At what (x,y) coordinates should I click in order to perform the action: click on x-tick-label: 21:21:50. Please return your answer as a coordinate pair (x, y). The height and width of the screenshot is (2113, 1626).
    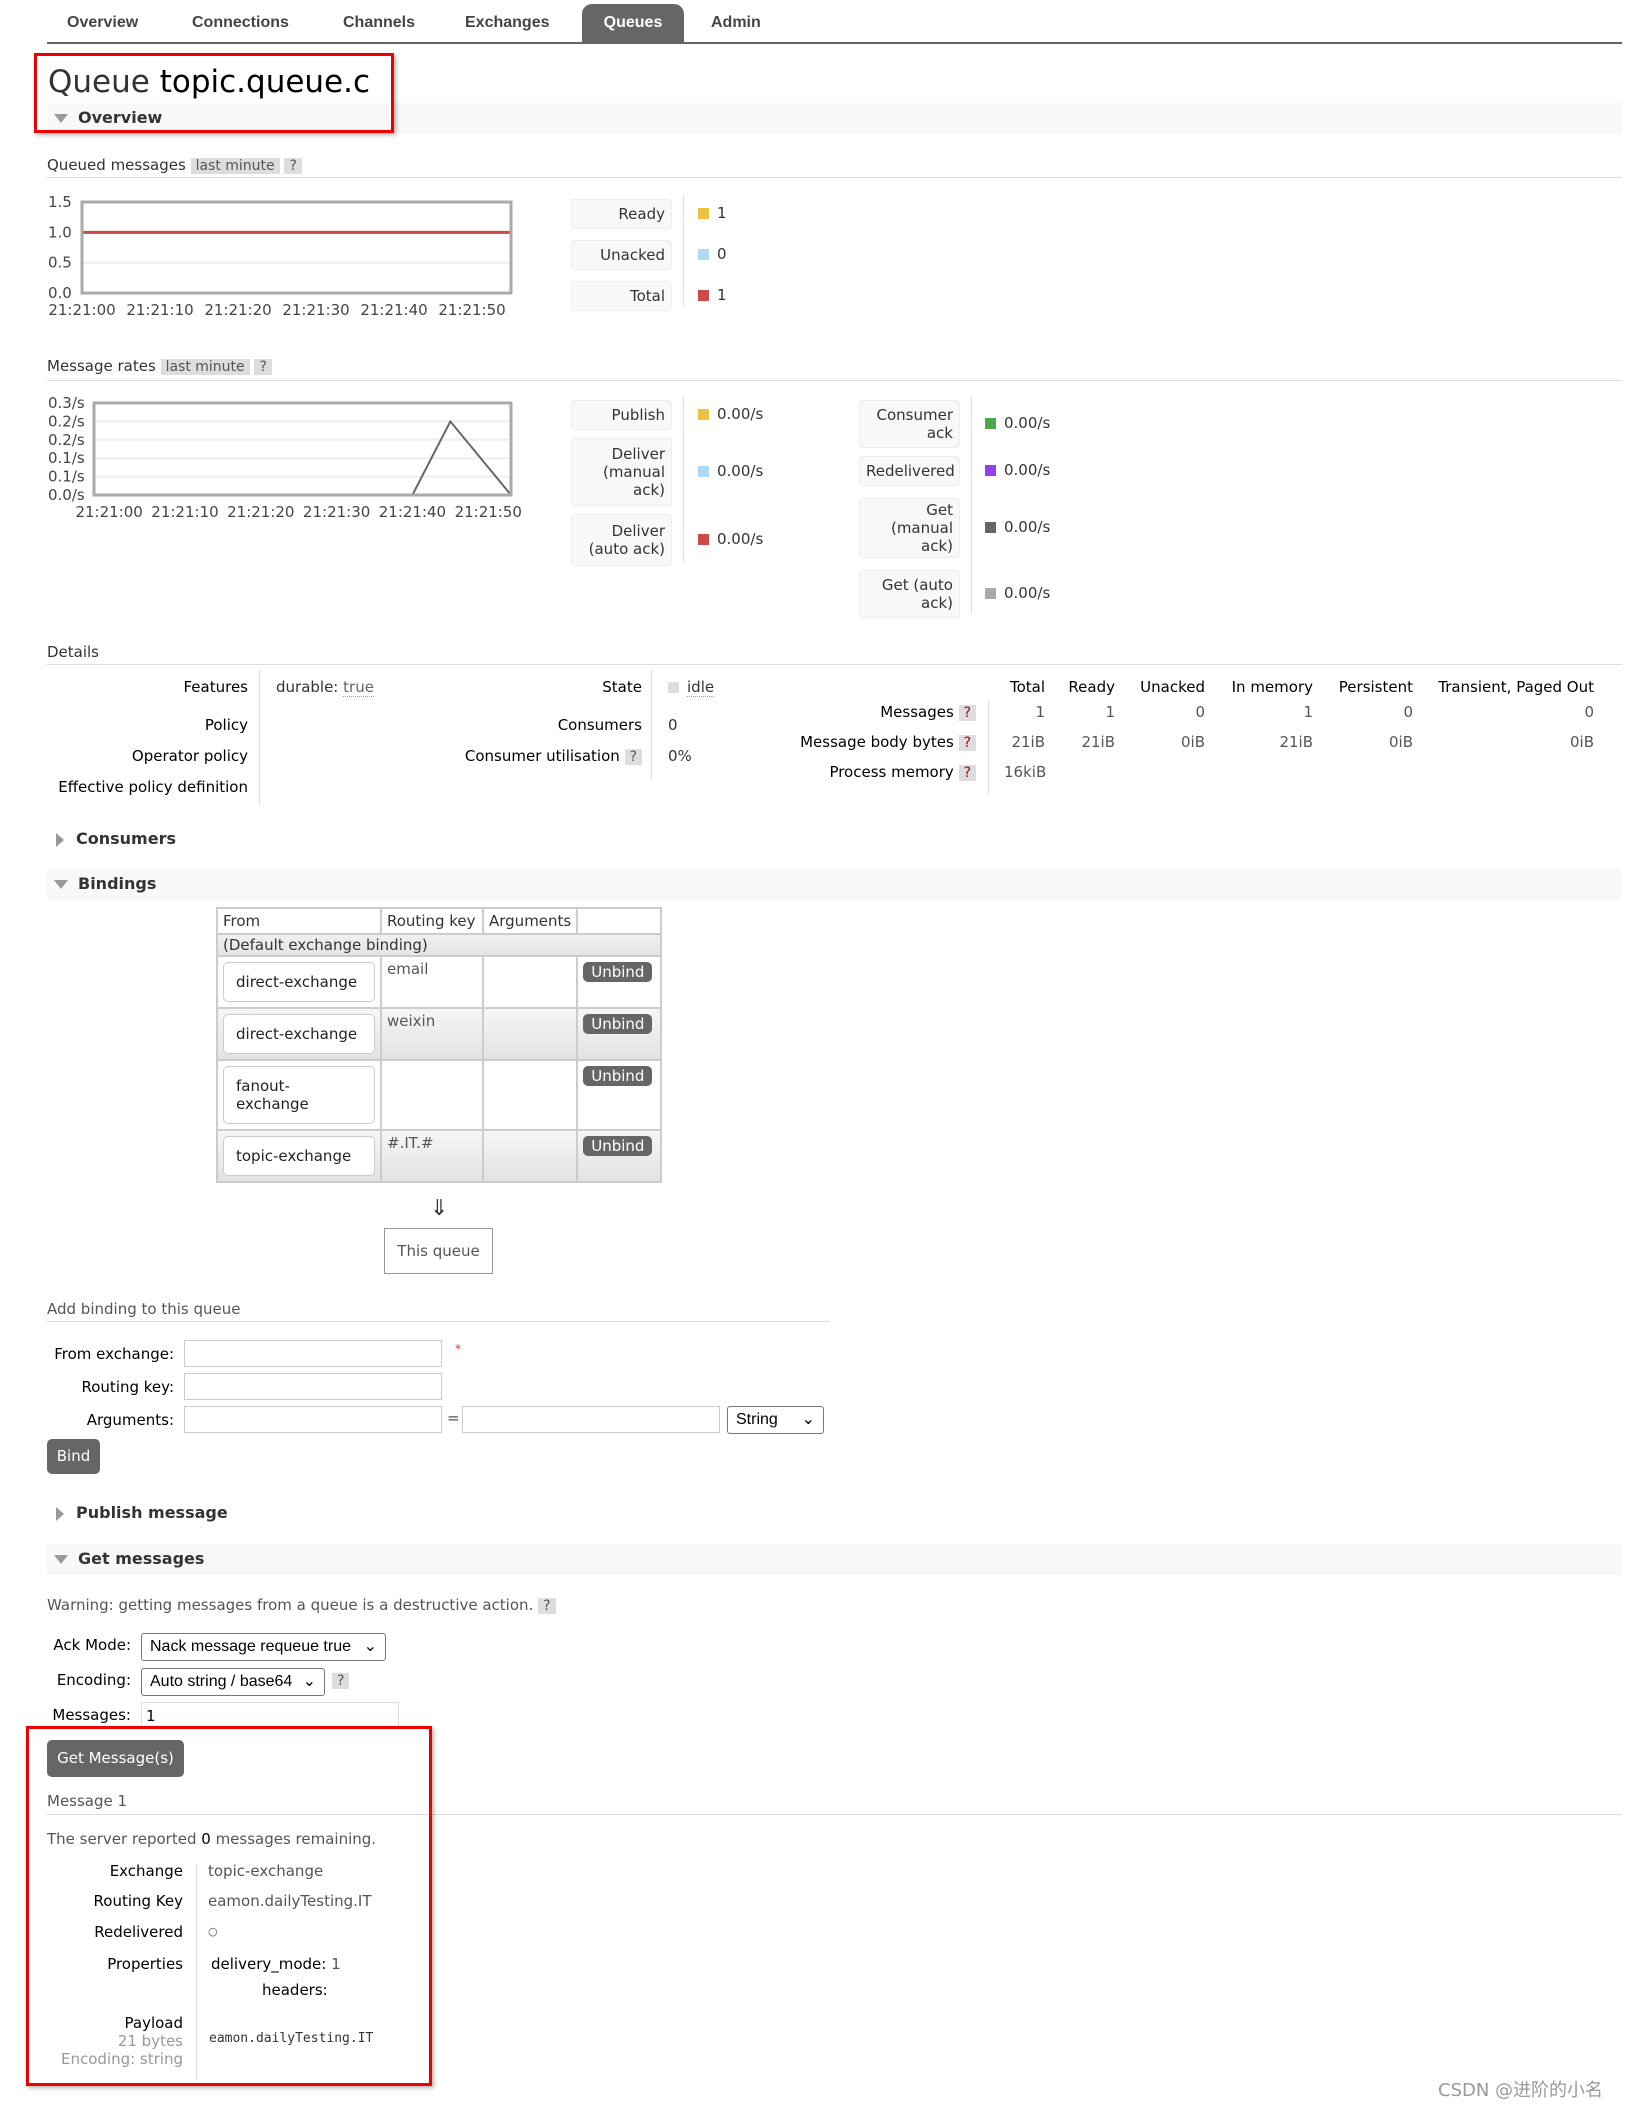
    Looking at the image, I should click on (471, 310).